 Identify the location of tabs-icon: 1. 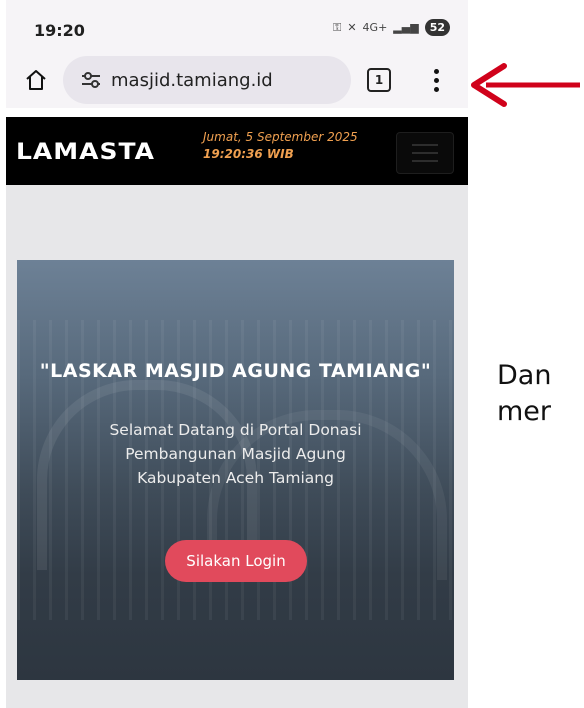
(379, 80).